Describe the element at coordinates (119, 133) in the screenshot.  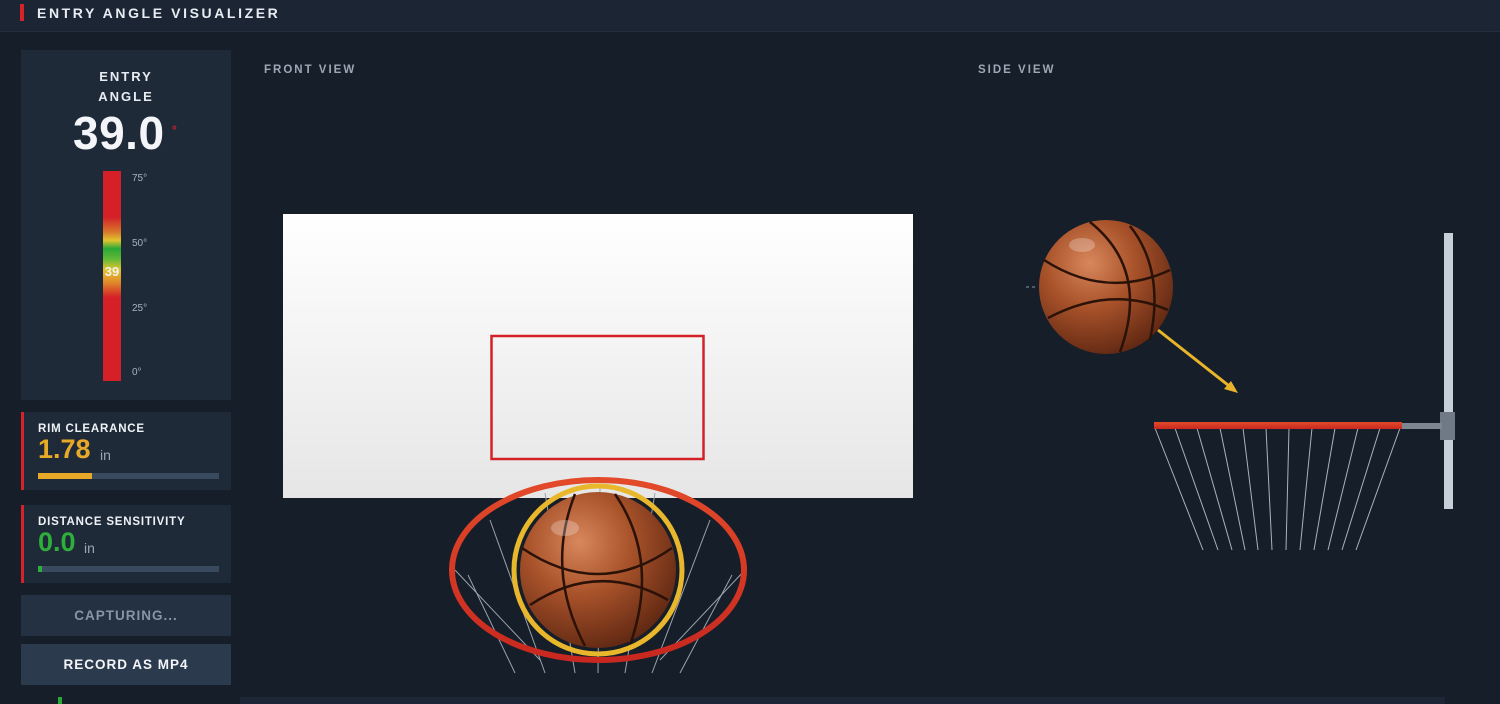
I see `entry-angle-value: 39.0` at that location.